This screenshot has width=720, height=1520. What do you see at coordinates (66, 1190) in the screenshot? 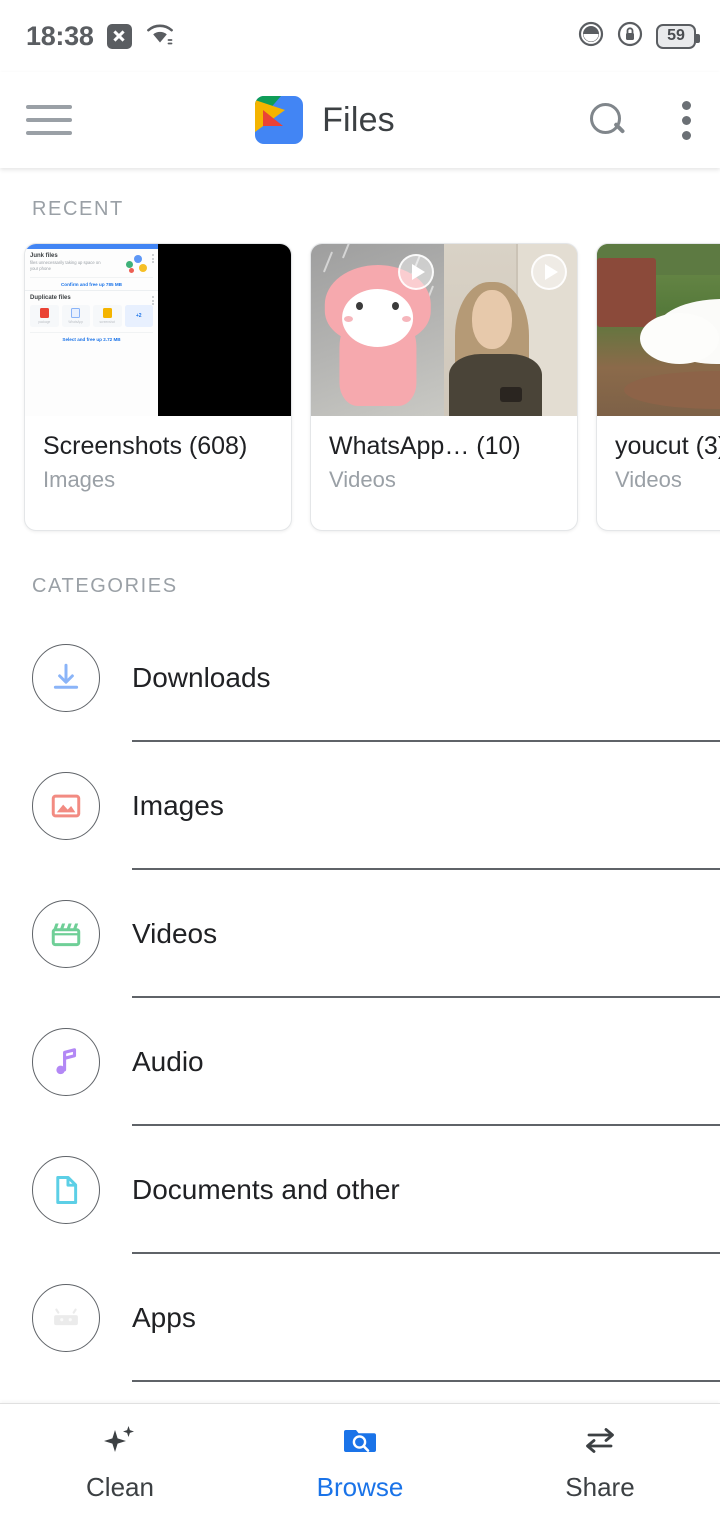
I see `document-icon` at bounding box center [66, 1190].